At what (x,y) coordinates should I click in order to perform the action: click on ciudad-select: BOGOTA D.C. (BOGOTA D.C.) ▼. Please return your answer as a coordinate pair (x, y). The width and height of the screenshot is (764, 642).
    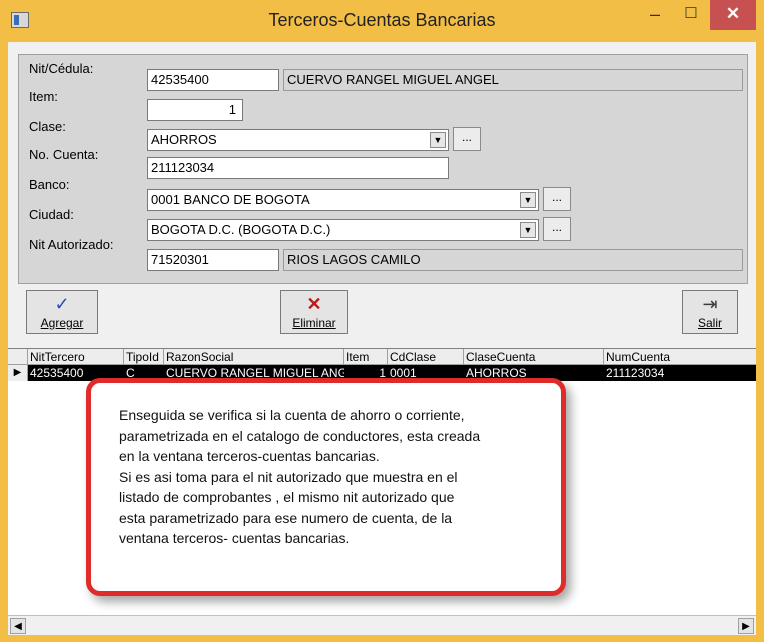
    Looking at the image, I should click on (343, 230).